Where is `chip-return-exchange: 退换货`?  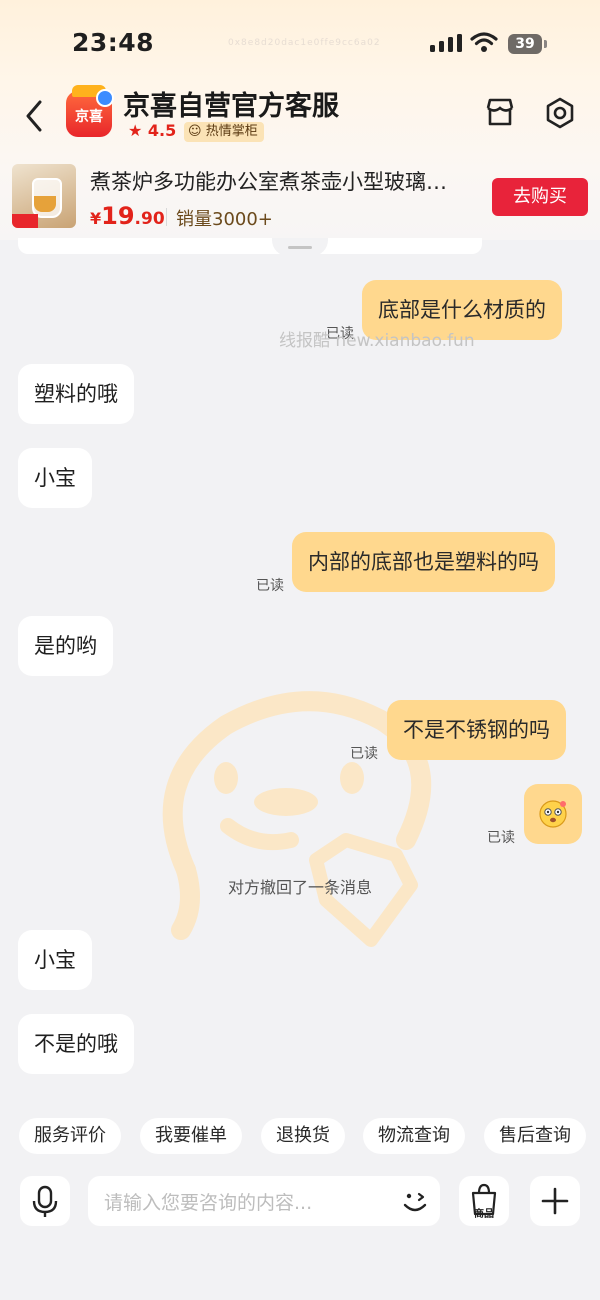
chip-return-exchange: 退换货 is located at coordinates (303, 1136).